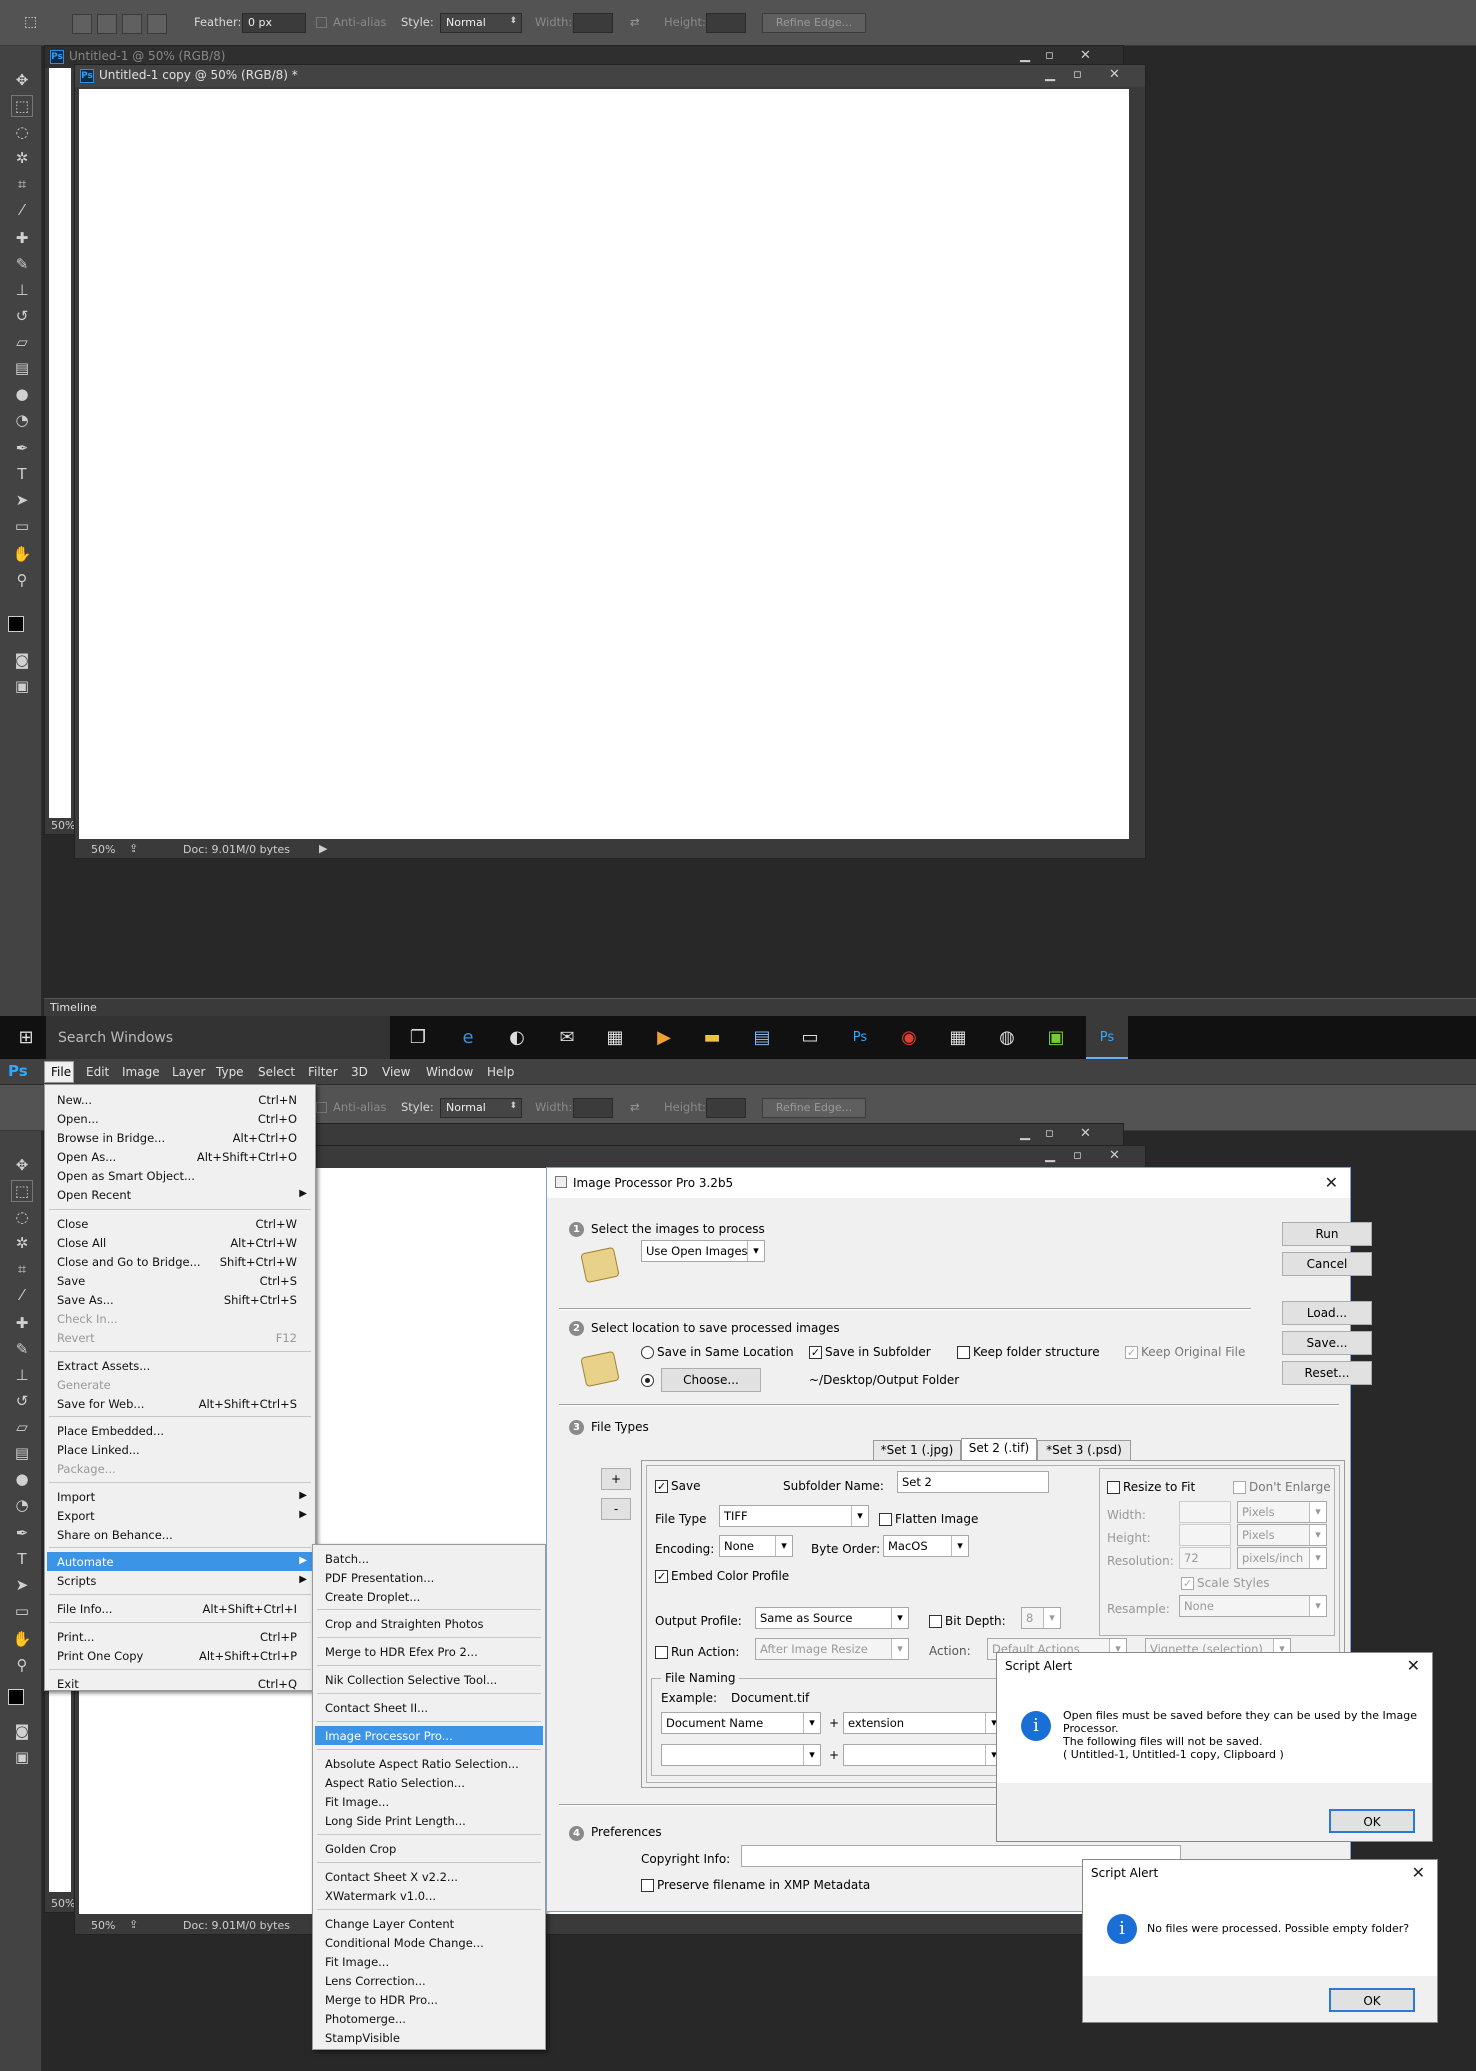 The height and width of the screenshot is (2071, 1476). Describe the element at coordinates (157, 24) in the screenshot. I see `intersect-selection-icon` at that location.